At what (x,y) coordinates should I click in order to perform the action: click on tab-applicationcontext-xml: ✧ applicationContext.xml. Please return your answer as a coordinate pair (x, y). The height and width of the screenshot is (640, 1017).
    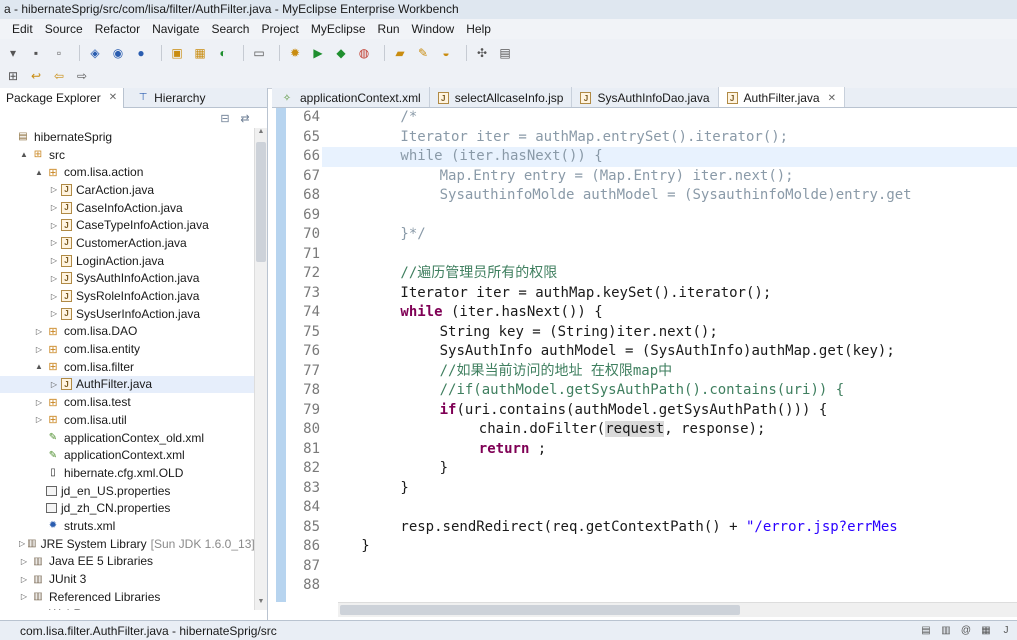
    Looking at the image, I should click on (351, 97).